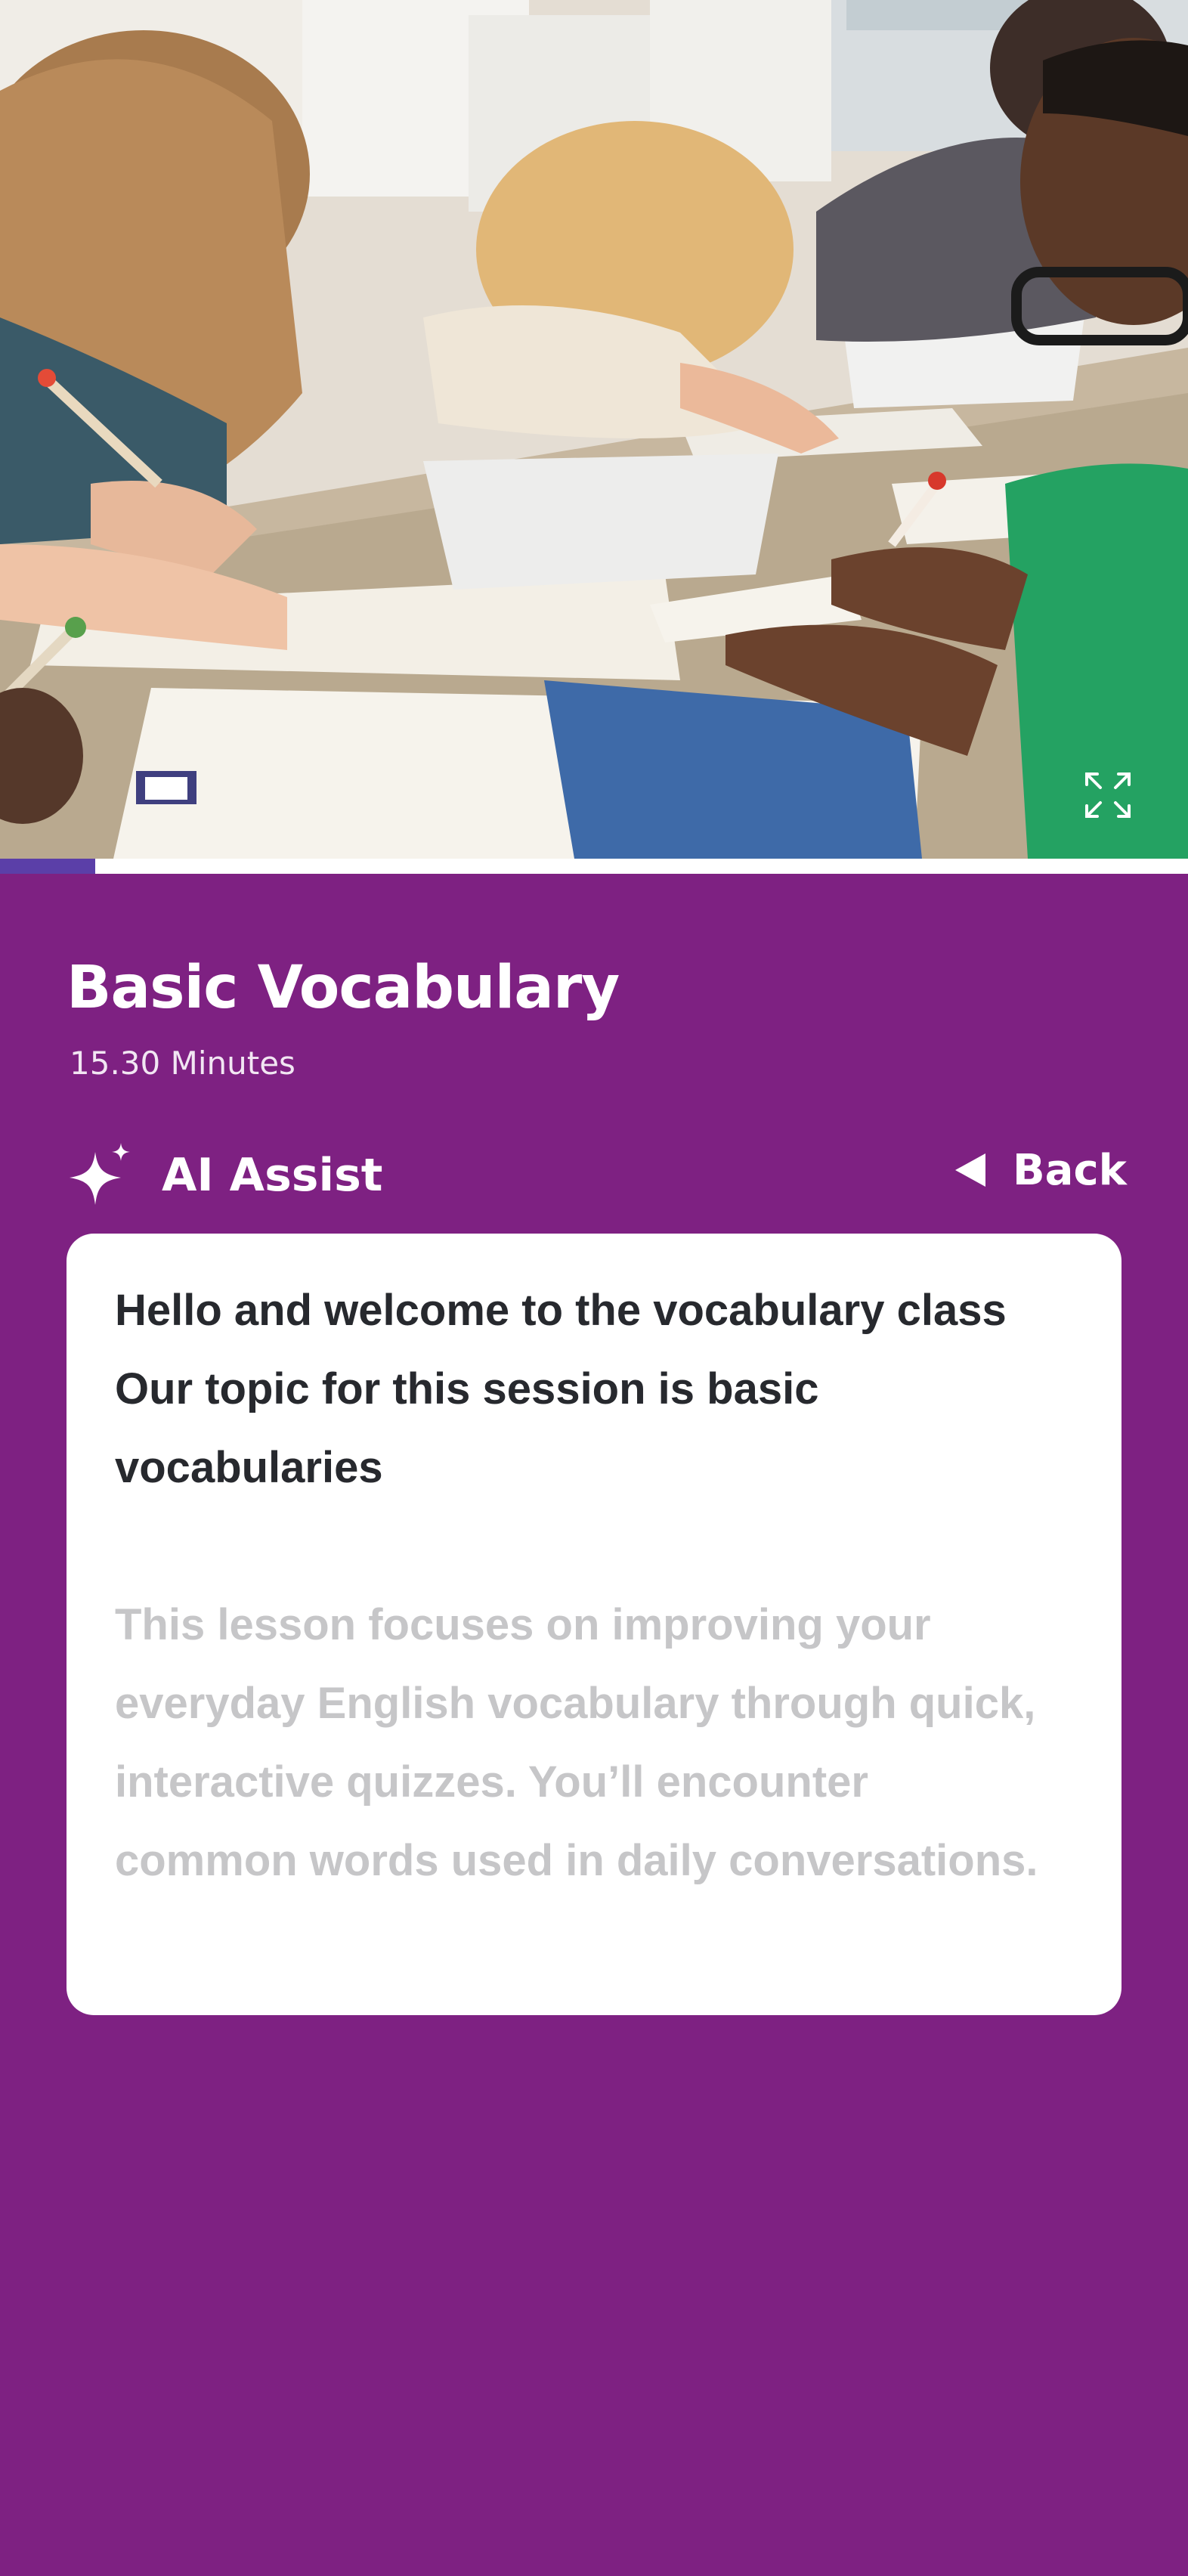  Describe the element at coordinates (1070, 1170) in the screenshot. I see `back-label: Back` at that location.